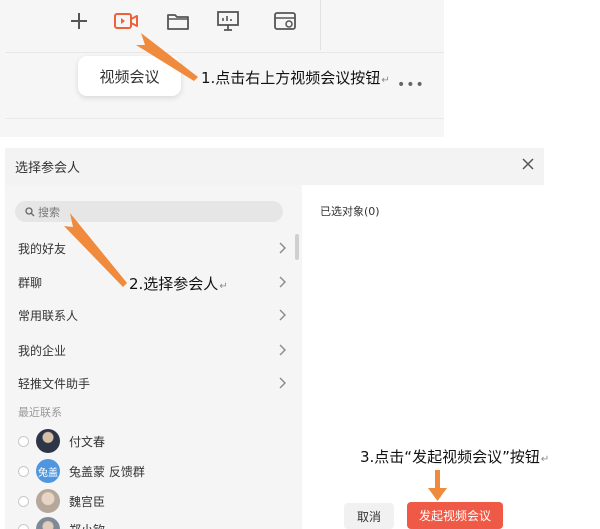 This screenshot has width=600, height=529. What do you see at coordinates (174, 284) in the screenshot?
I see `annotation-text: 2.选择参会人` at bounding box center [174, 284].